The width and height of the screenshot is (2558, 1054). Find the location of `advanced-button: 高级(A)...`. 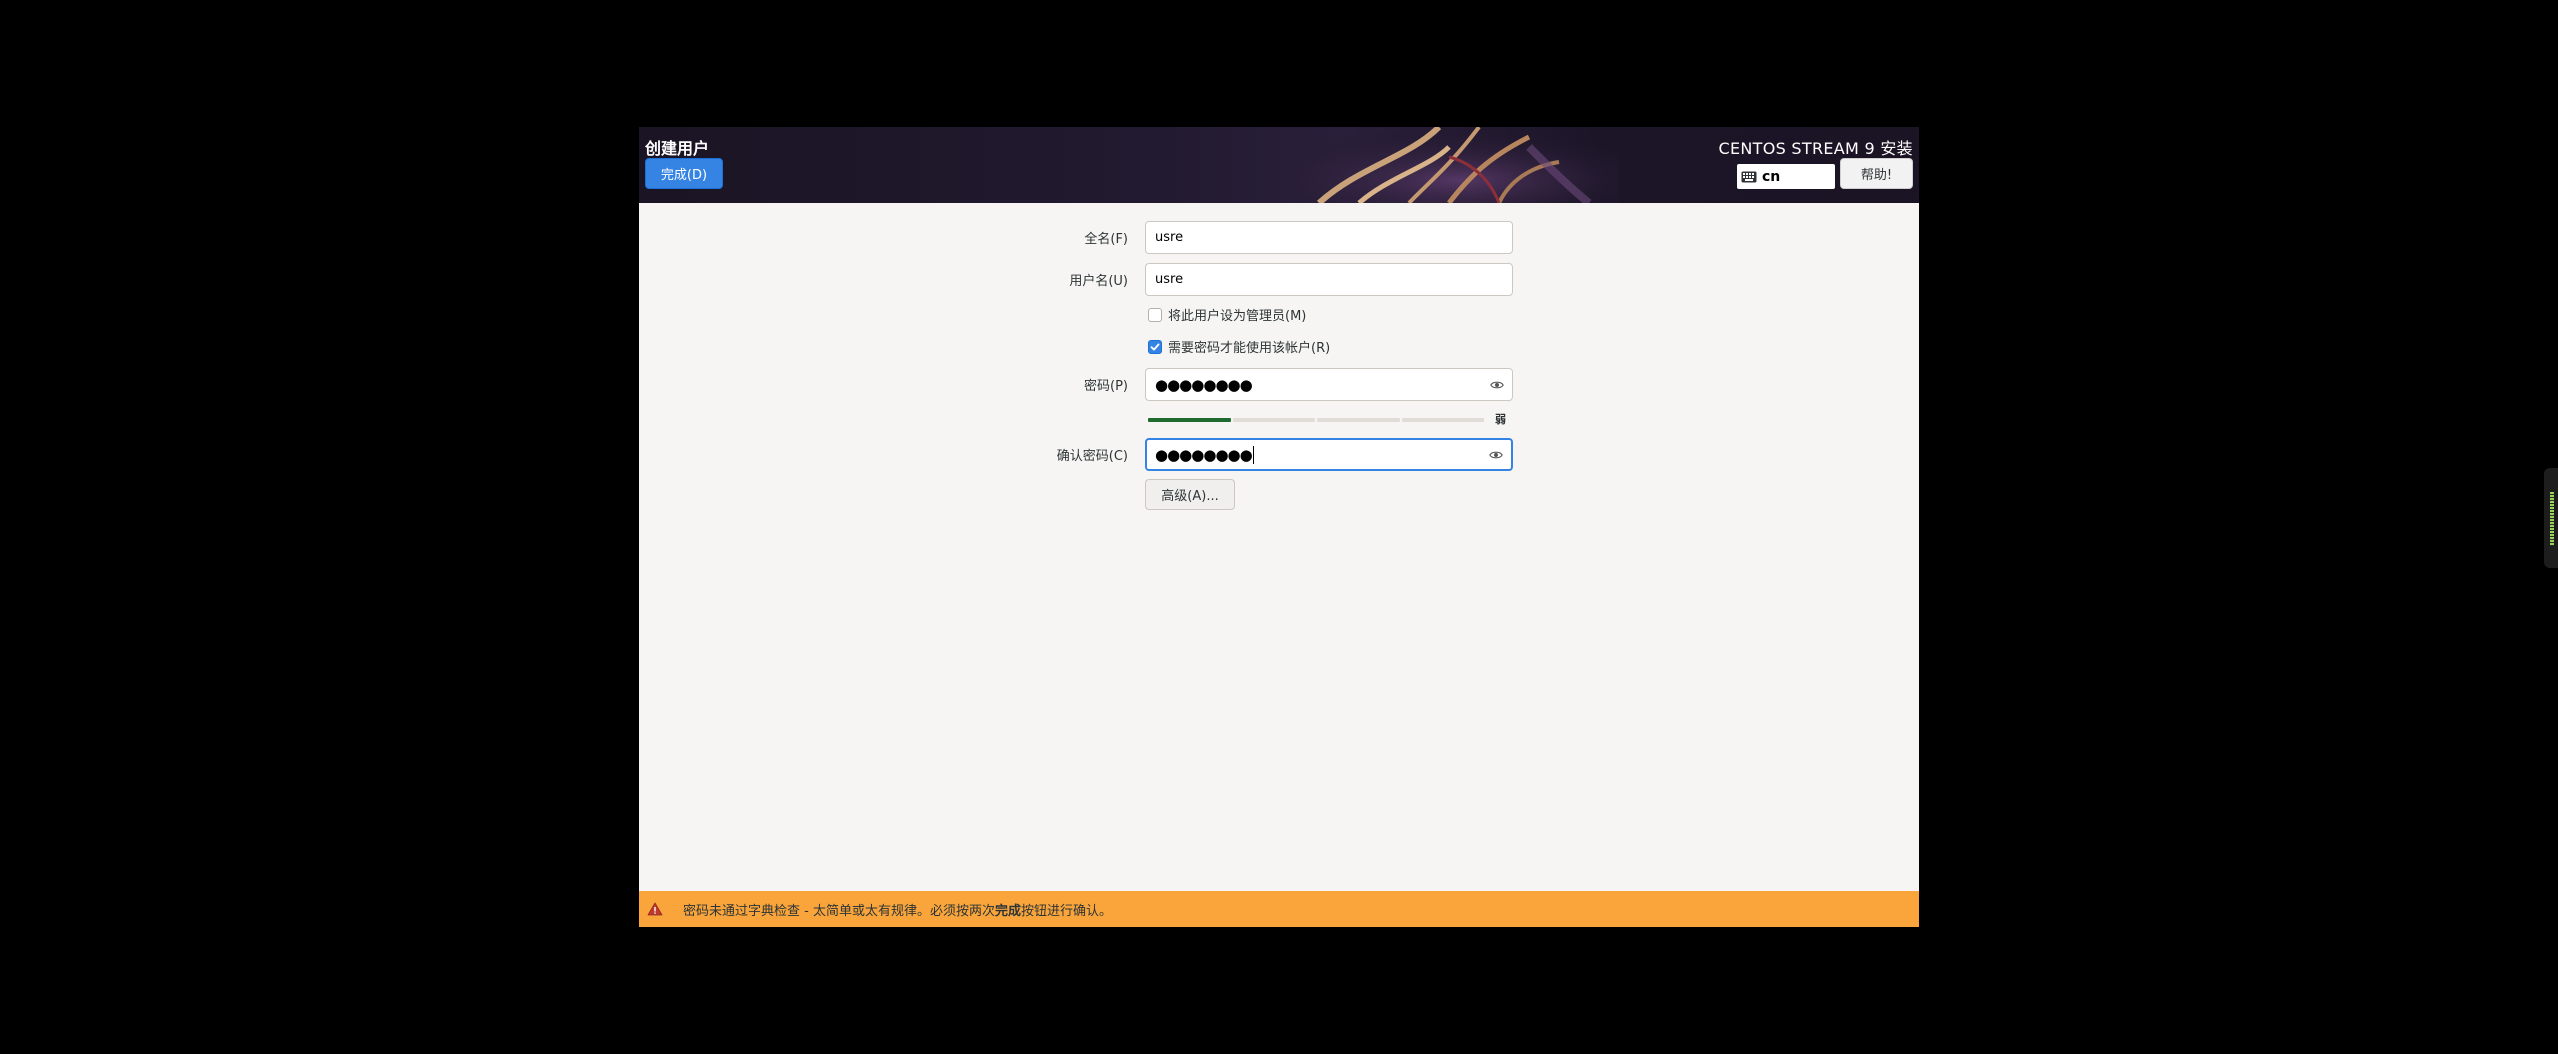

advanced-button: 高级(A)... is located at coordinates (1190, 494).